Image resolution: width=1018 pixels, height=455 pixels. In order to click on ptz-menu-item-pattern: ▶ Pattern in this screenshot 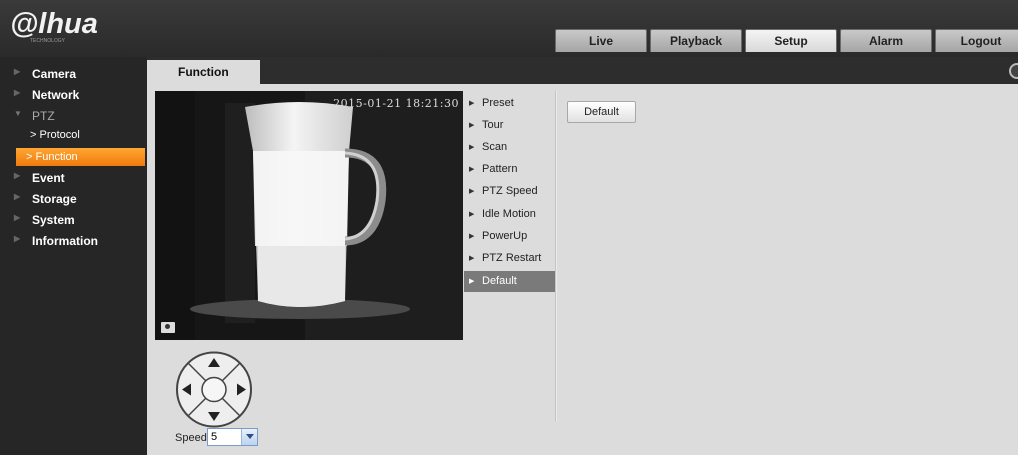, I will do `click(510, 169)`.